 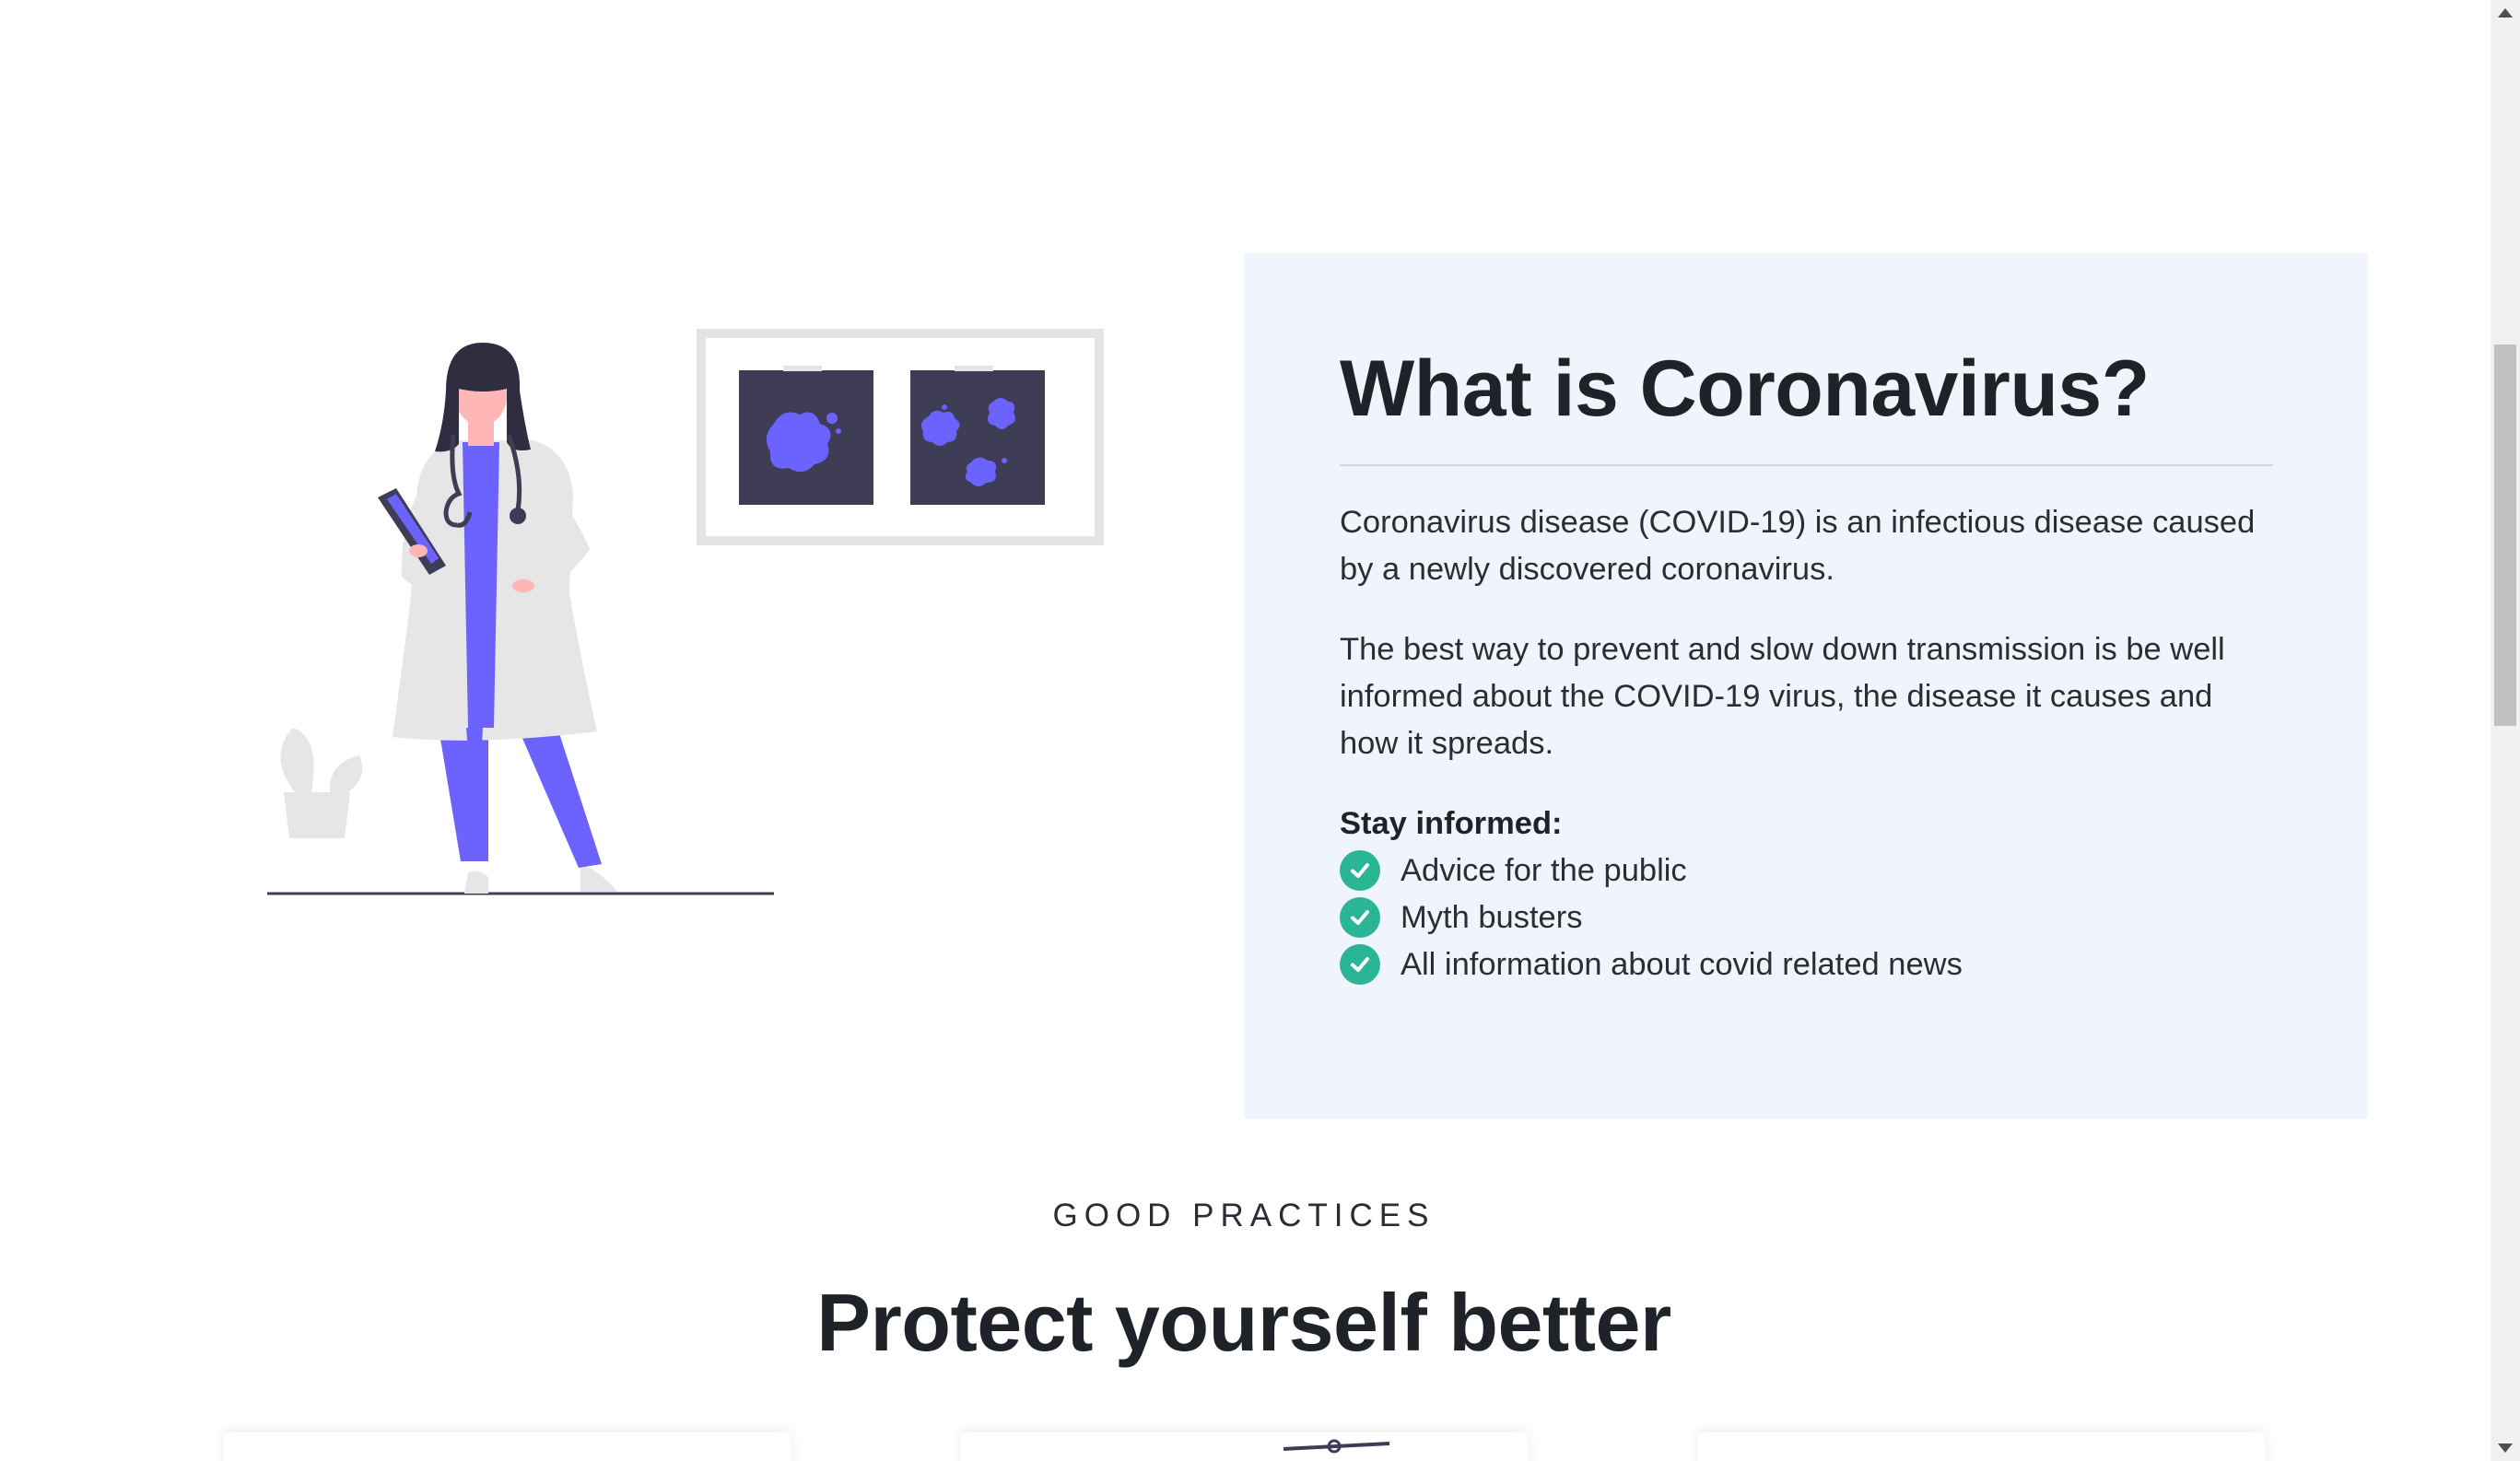 I want to click on list-item-myth-busters: Myth busters, so click(x=1806, y=917).